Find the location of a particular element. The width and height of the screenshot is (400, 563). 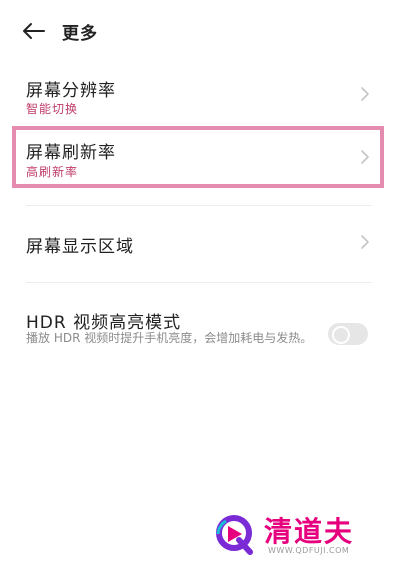

qdfuji-logo-icon is located at coordinates (234, 534).